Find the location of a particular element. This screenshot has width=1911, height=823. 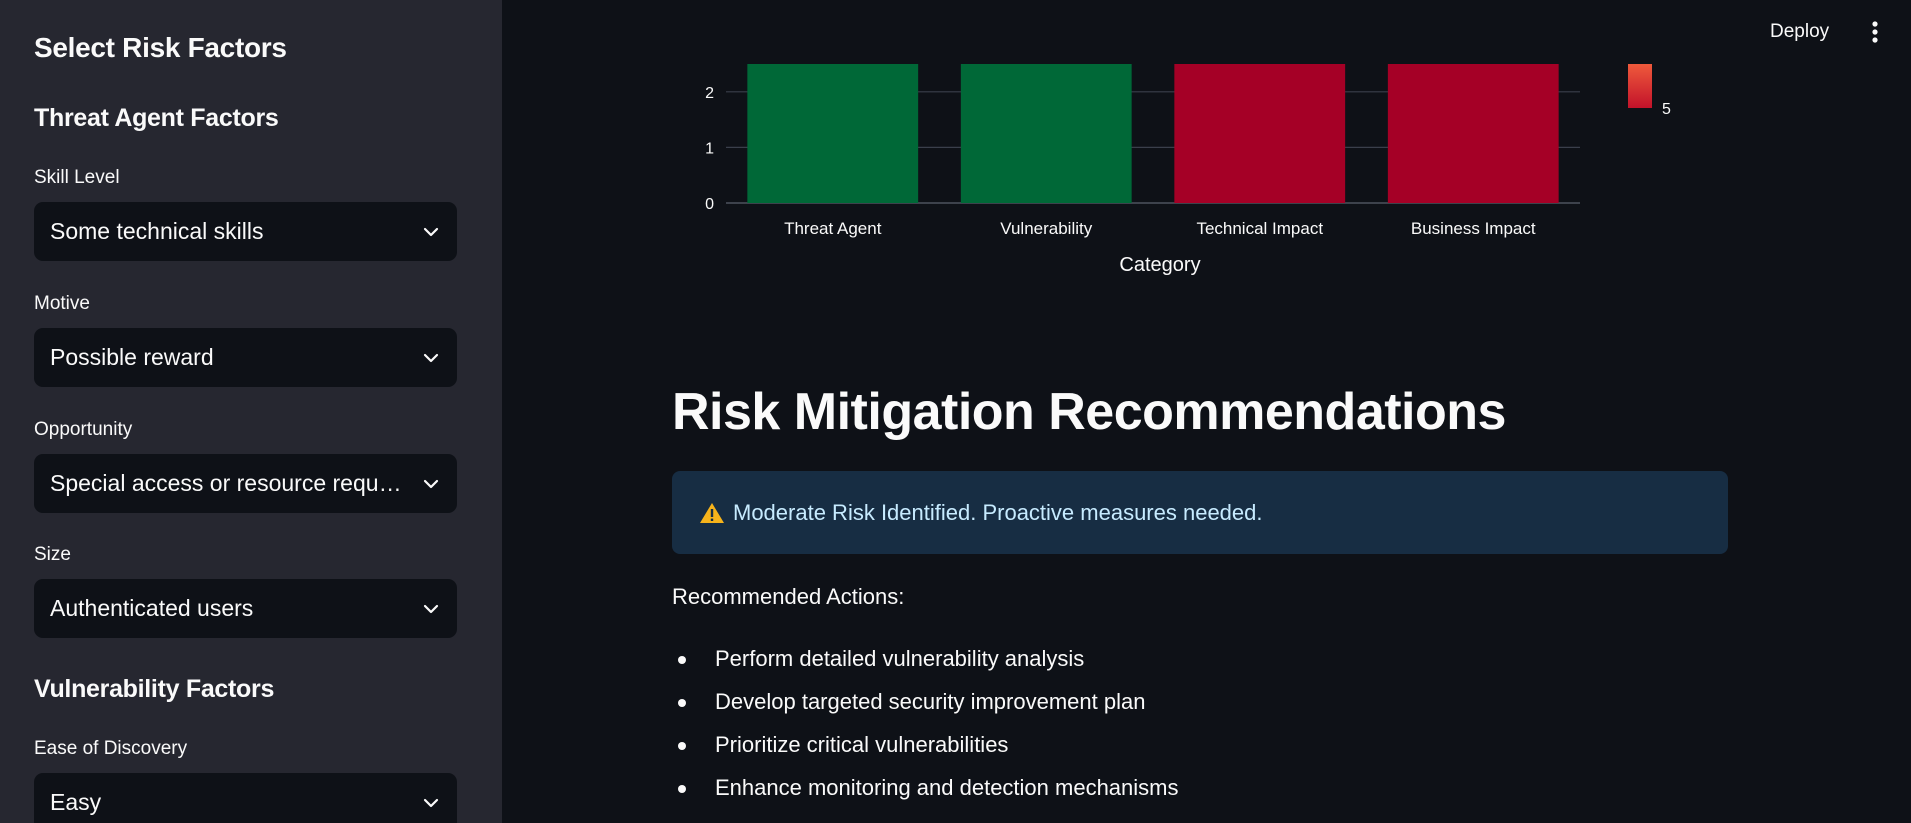

opportunity-label: Opportunity is located at coordinates (83, 429).